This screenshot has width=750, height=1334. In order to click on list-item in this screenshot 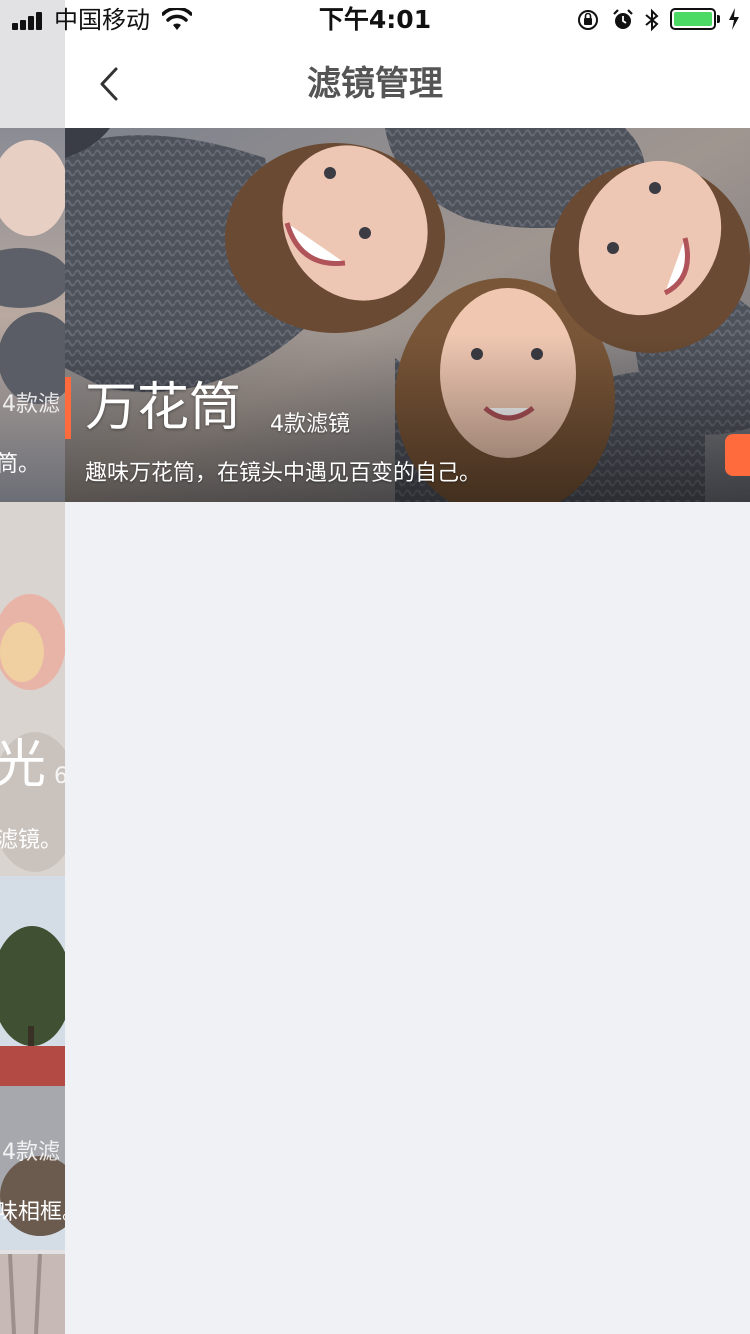, I will do `click(32, 1294)`.